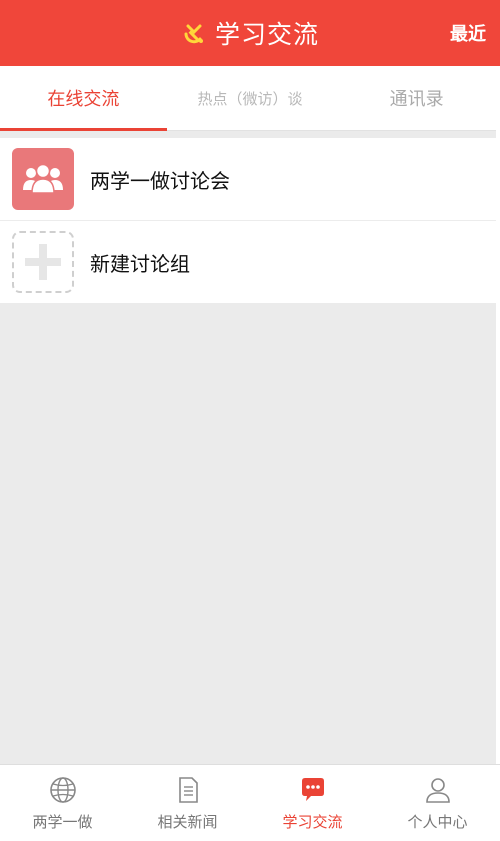 Image resolution: width=500 pixels, height=841 pixels. What do you see at coordinates (312, 821) in the screenshot?
I see `nav-label: 学习交流` at bounding box center [312, 821].